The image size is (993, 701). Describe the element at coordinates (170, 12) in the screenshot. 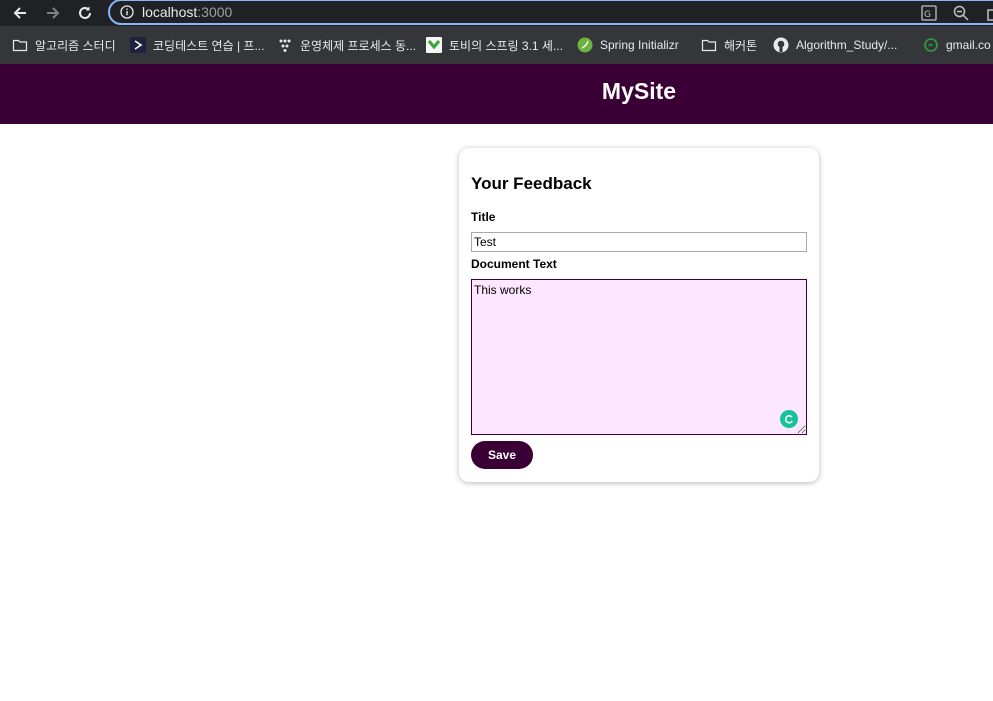

I see `url-host: localhost` at that location.